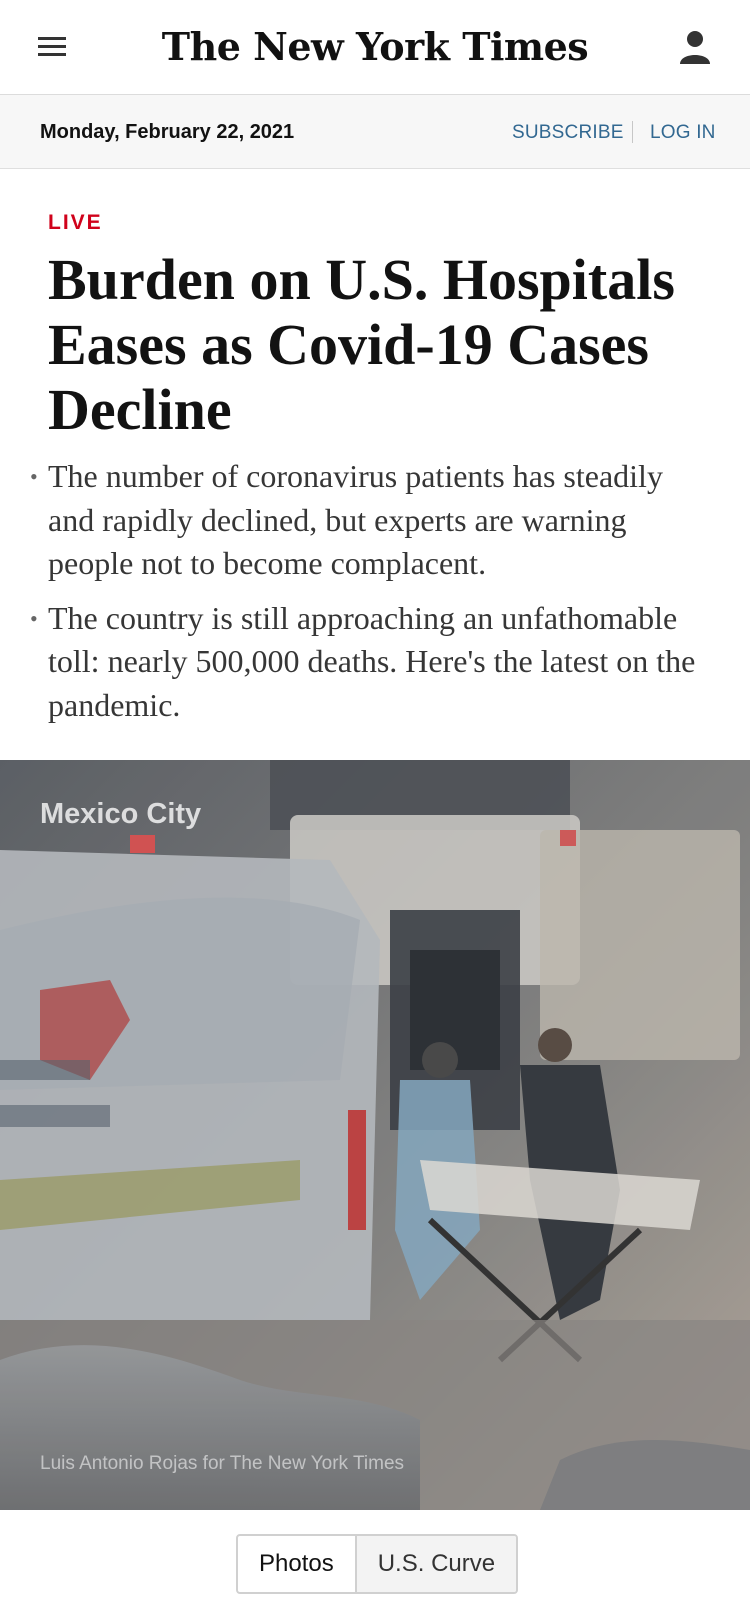  Describe the element at coordinates (683, 133) in the screenshot. I see `login-link: LOG IN` at that location.